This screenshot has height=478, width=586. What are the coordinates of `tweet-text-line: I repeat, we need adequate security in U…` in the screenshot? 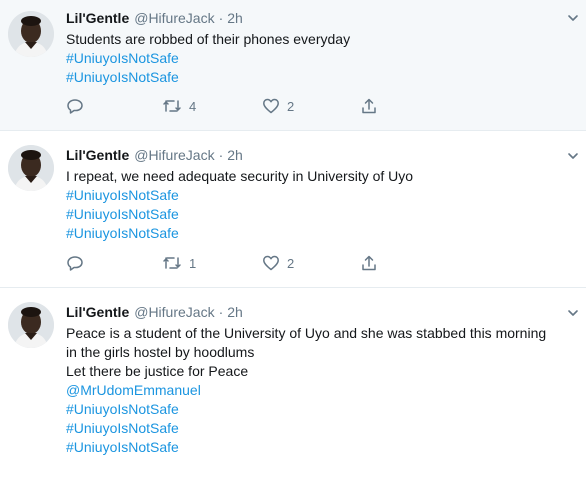 It's located at (240, 176).